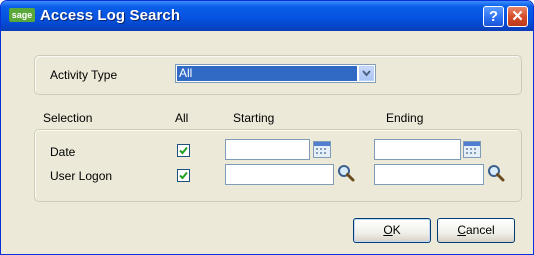  Describe the element at coordinates (267, 16) in the screenshot. I see `title-bar: sage Access Log Search ? ✕` at that location.